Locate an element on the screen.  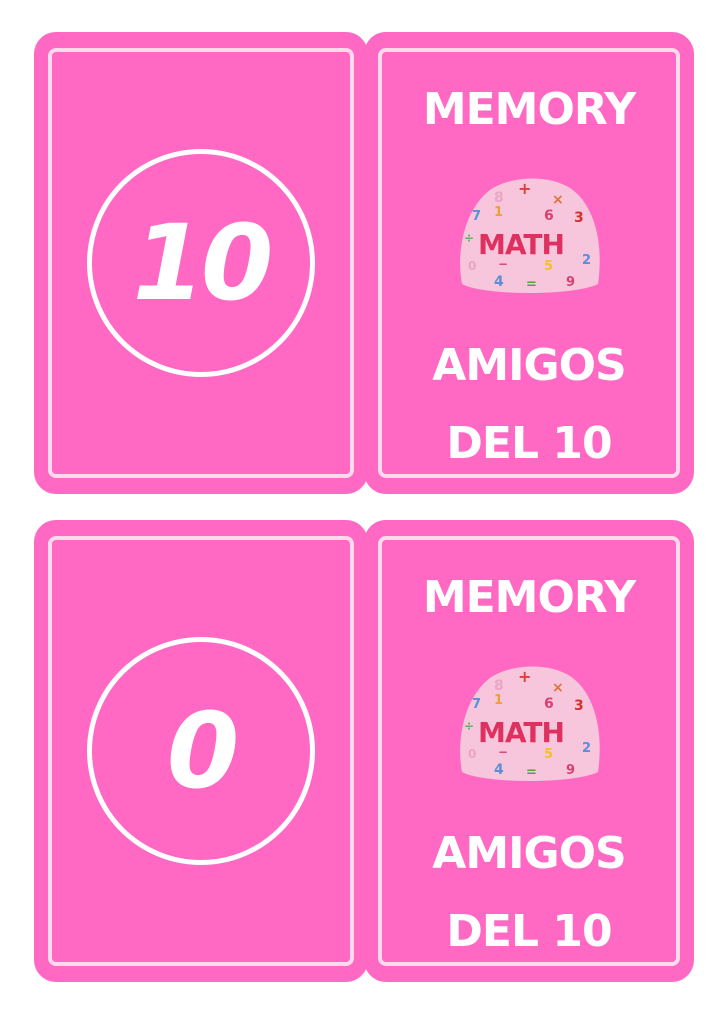
card-number: 0 is located at coordinates (202, 751).